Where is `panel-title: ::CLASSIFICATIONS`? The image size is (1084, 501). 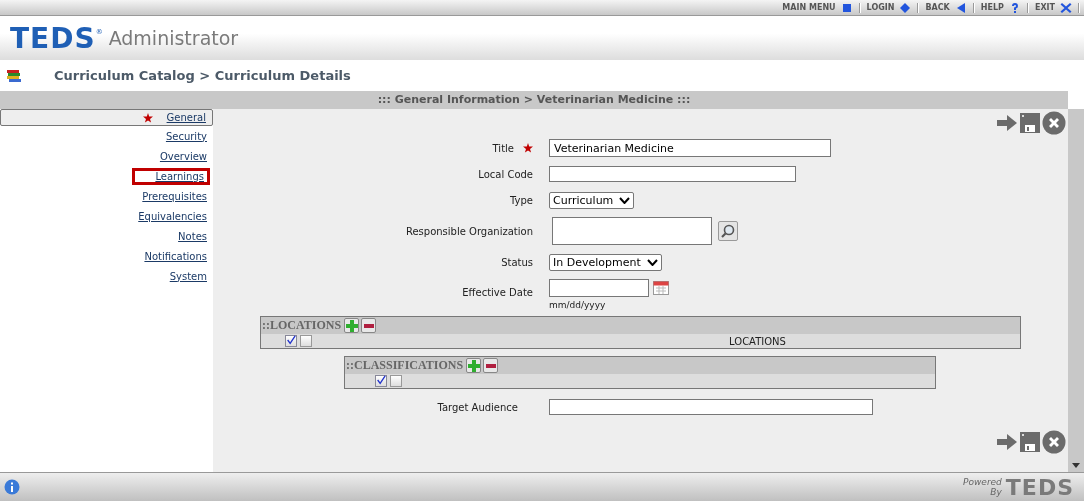 panel-title: ::CLASSIFICATIONS is located at coordinates (405, 365).